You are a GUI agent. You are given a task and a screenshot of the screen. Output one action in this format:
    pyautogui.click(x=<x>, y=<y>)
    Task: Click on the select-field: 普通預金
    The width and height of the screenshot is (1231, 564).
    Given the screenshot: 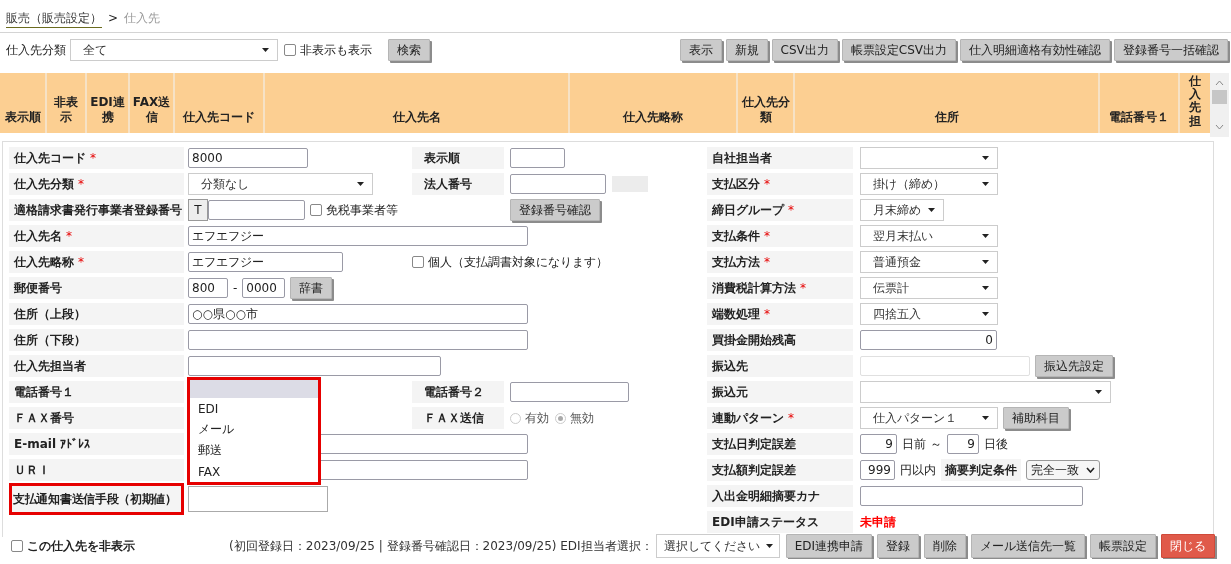 What is the action you would take?
    pyautogui.click(x=929, y=262)
    